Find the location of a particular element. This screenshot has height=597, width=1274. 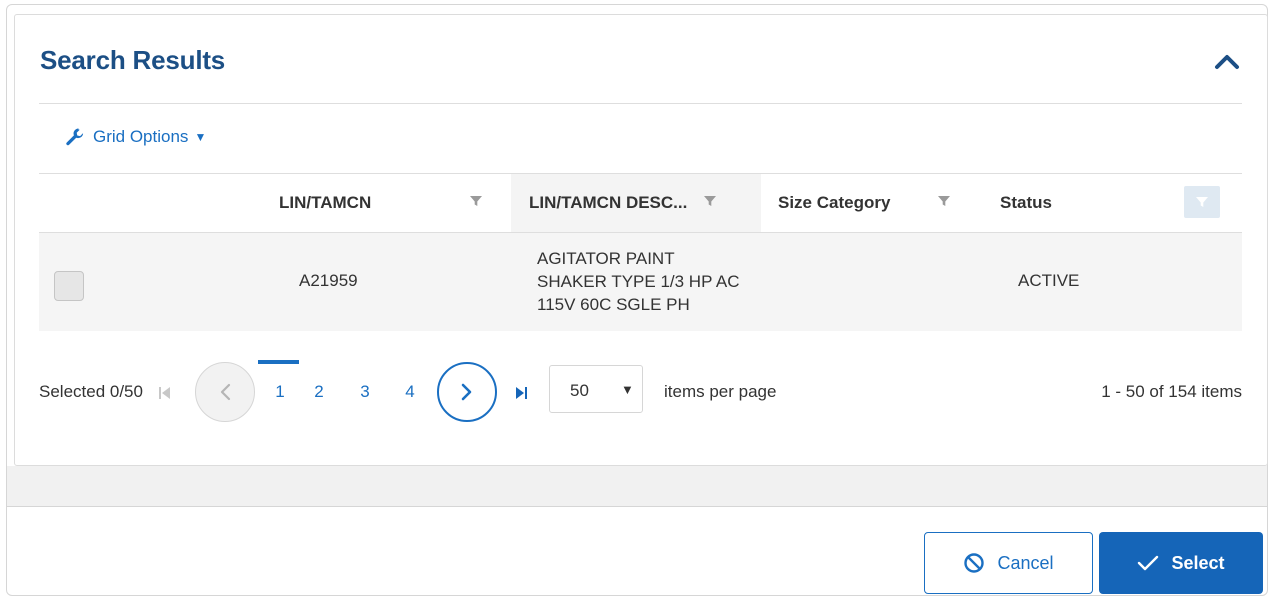

grid-options-label: Grid Options is located at coordinates (141, 136).